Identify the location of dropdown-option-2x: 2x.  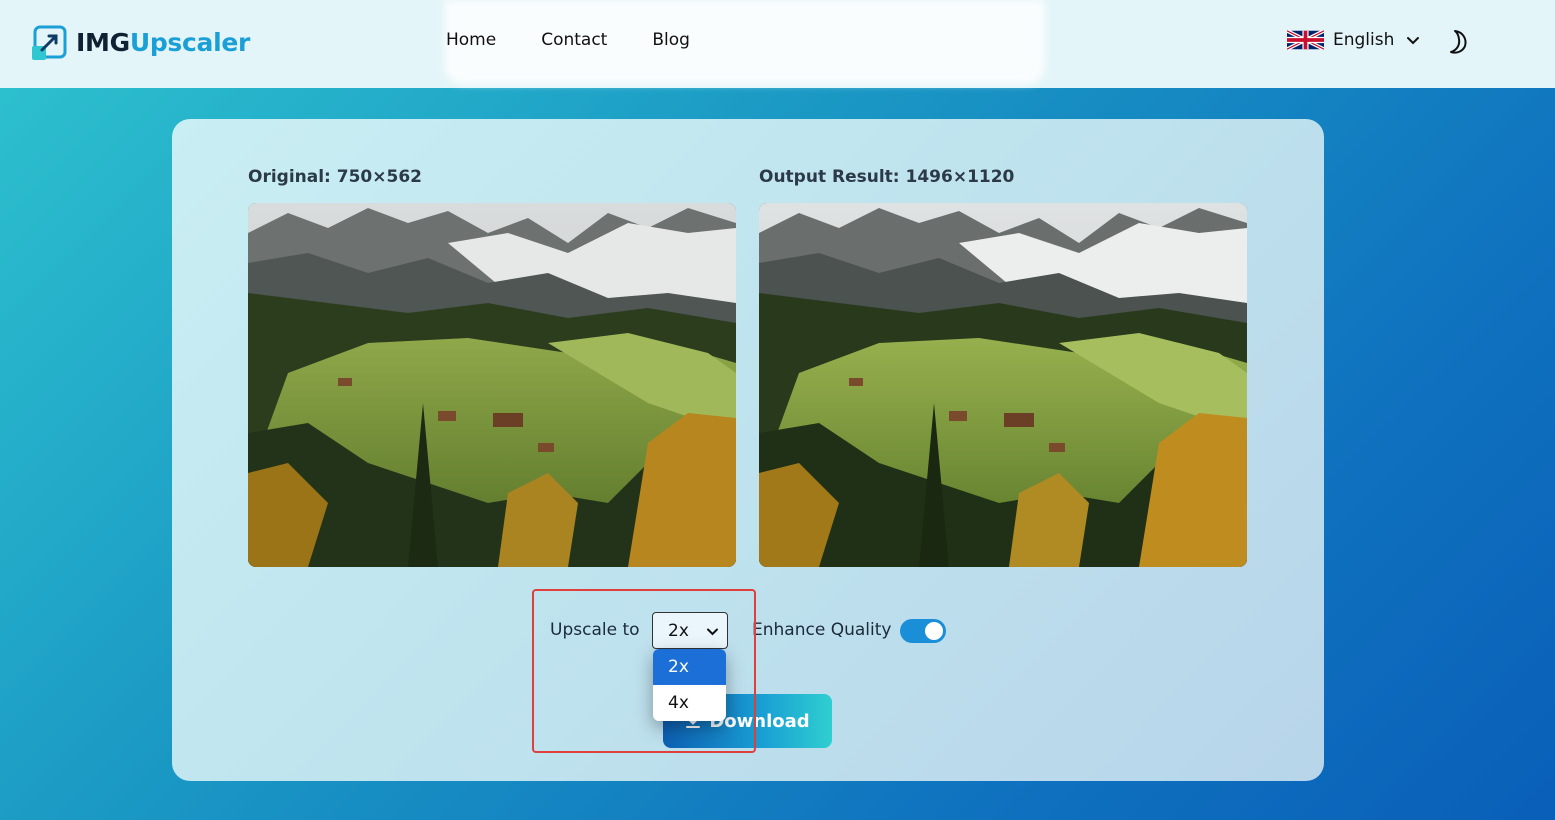
(689, 667).